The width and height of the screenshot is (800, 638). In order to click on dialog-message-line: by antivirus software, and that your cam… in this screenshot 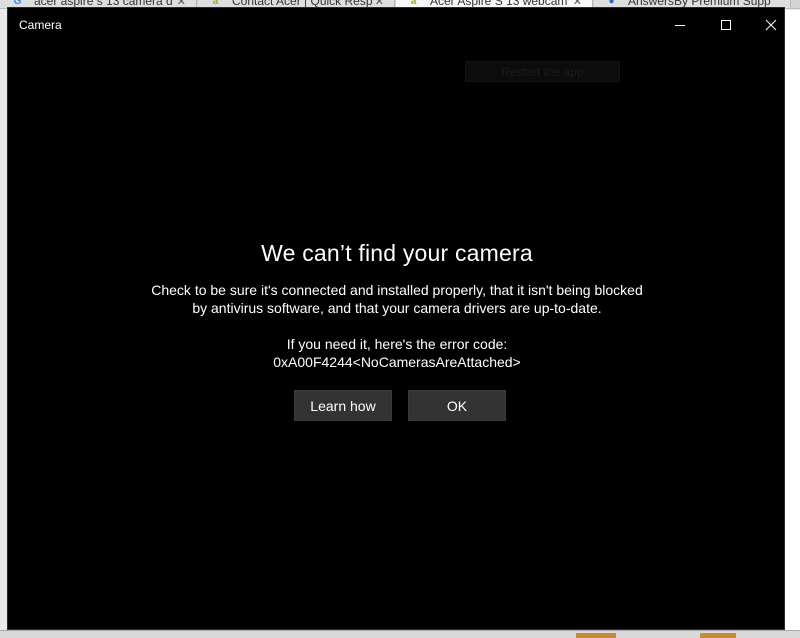, I will do `click(397, 308)`.